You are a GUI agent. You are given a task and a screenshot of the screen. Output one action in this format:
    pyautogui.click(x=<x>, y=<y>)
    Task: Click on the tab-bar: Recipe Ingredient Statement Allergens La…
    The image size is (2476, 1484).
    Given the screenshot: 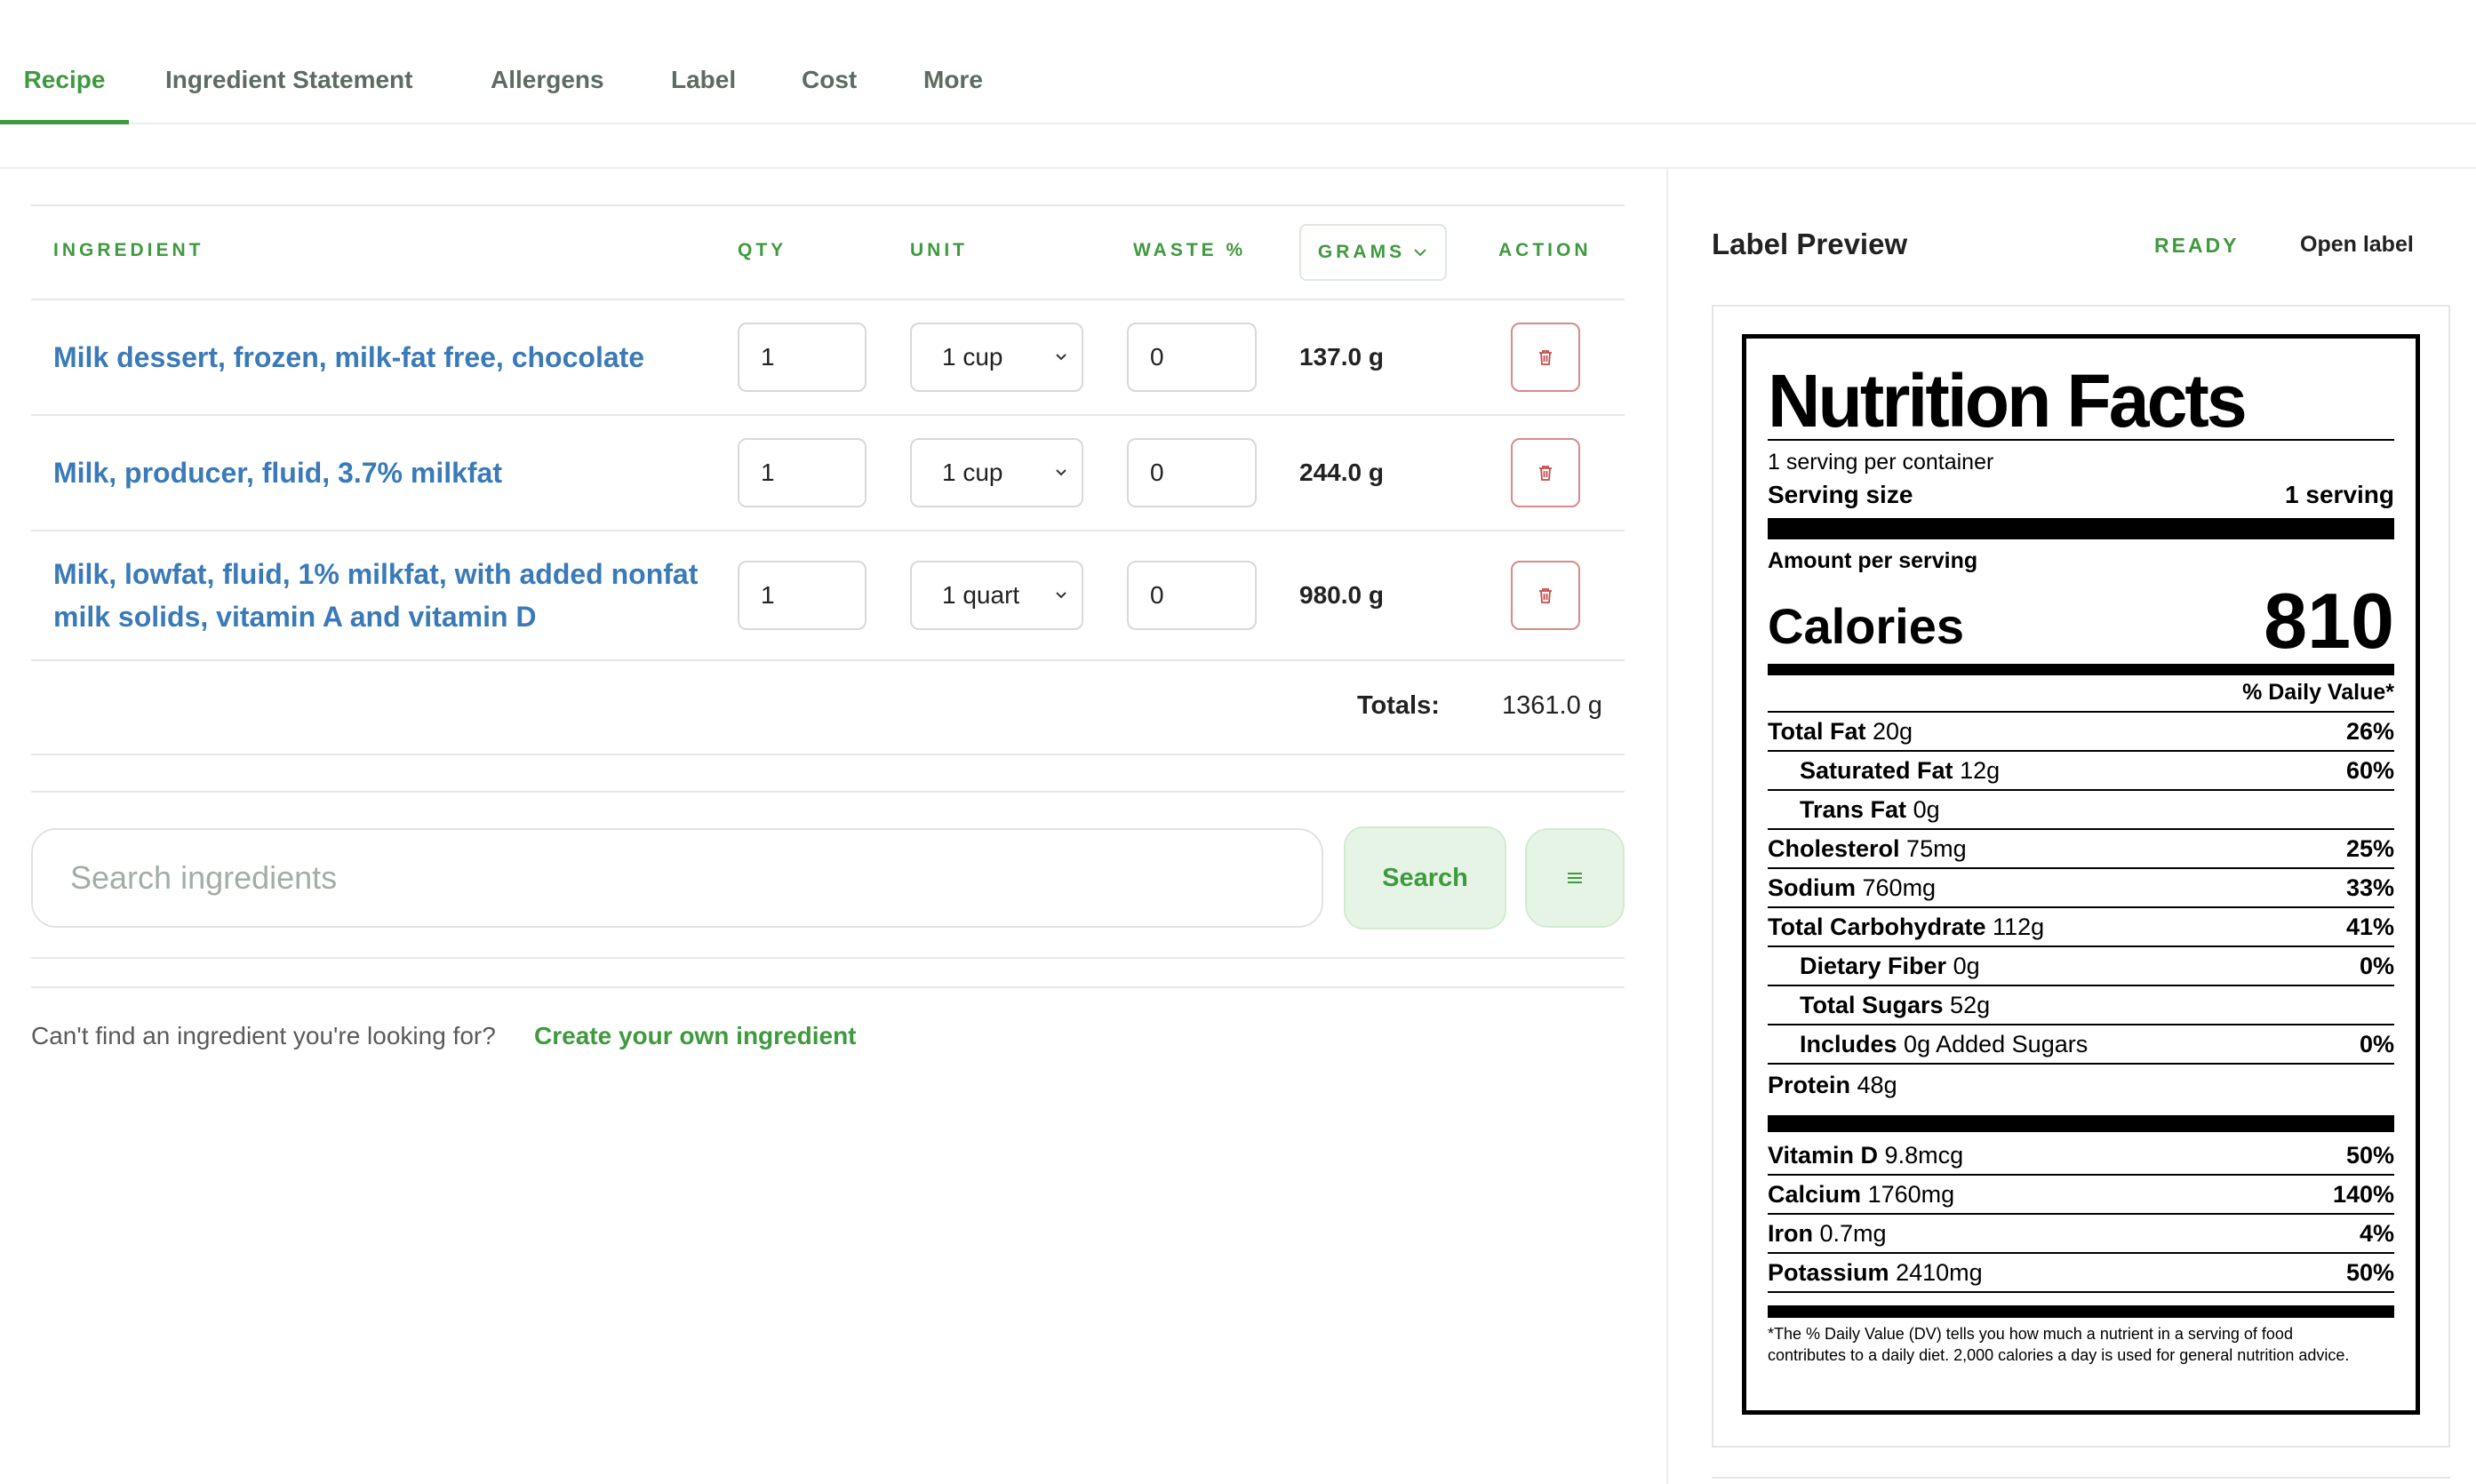 What is the action you would take?
    pyautogui.click(x=1238, y=62)
    